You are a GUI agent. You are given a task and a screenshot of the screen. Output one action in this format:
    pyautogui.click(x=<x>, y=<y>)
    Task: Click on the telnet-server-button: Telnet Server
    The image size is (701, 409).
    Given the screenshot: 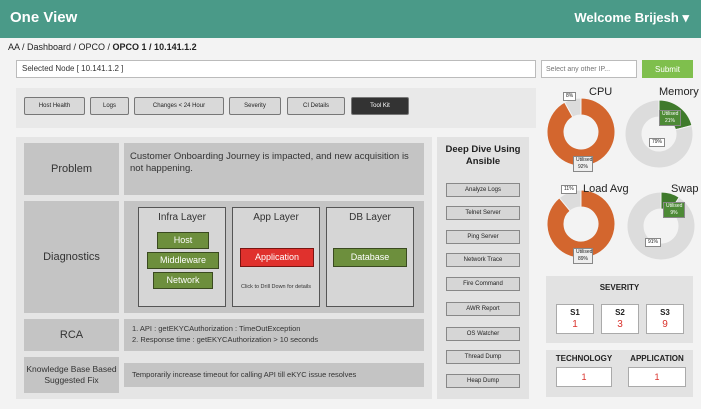 What is the action you would take?
    pyautogui.click(x=483, y=213)
    